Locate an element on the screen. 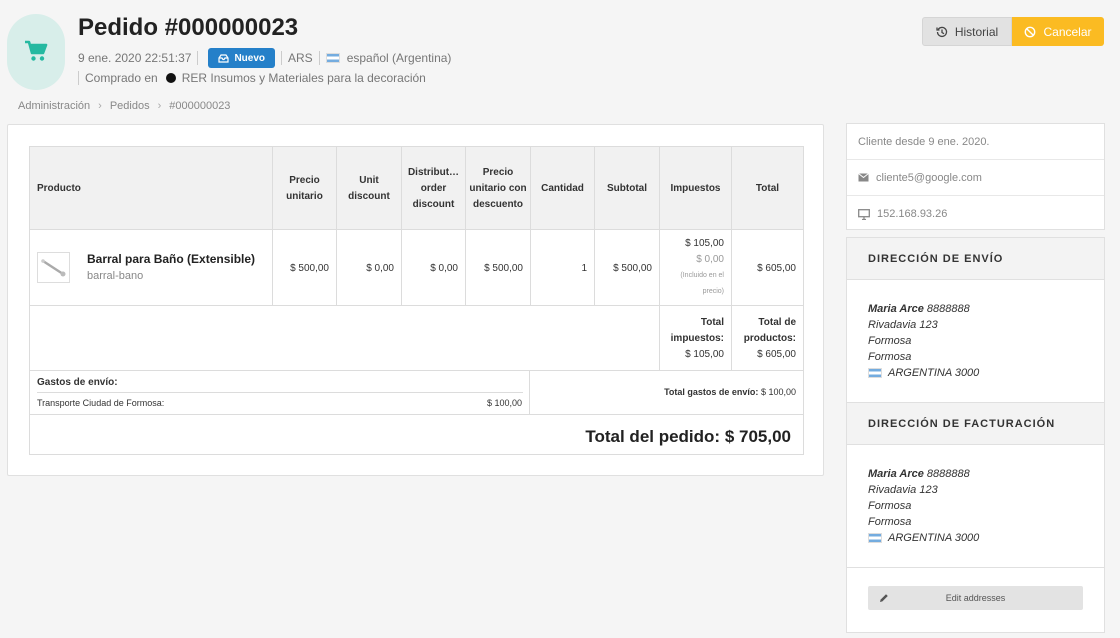  pencil-icon is located at coordinates (884, 598).